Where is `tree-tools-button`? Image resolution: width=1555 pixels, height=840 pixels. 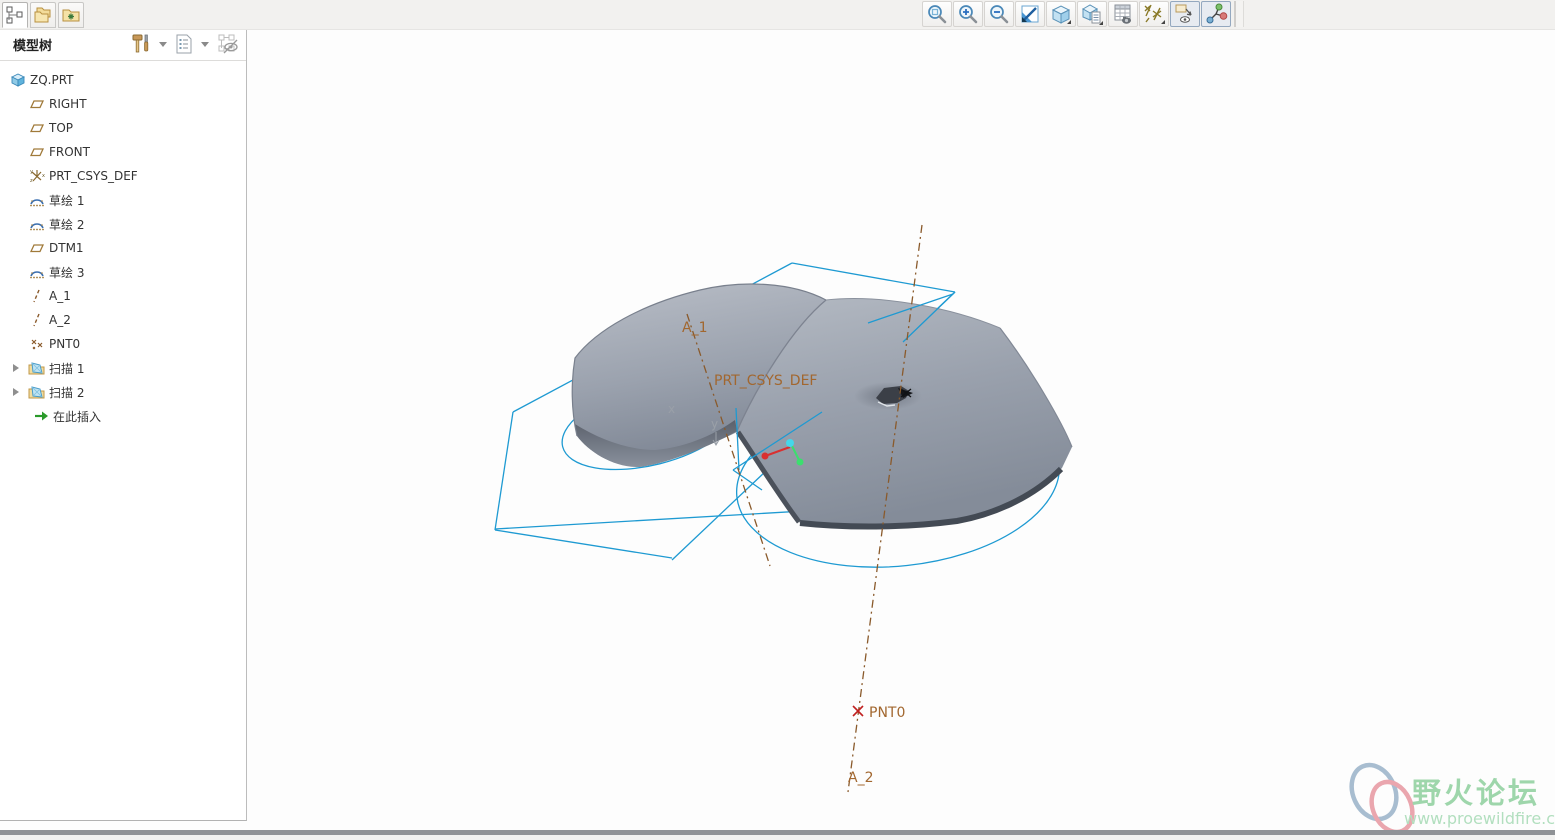
tree-tools-button is located at coordinates (141, 44).